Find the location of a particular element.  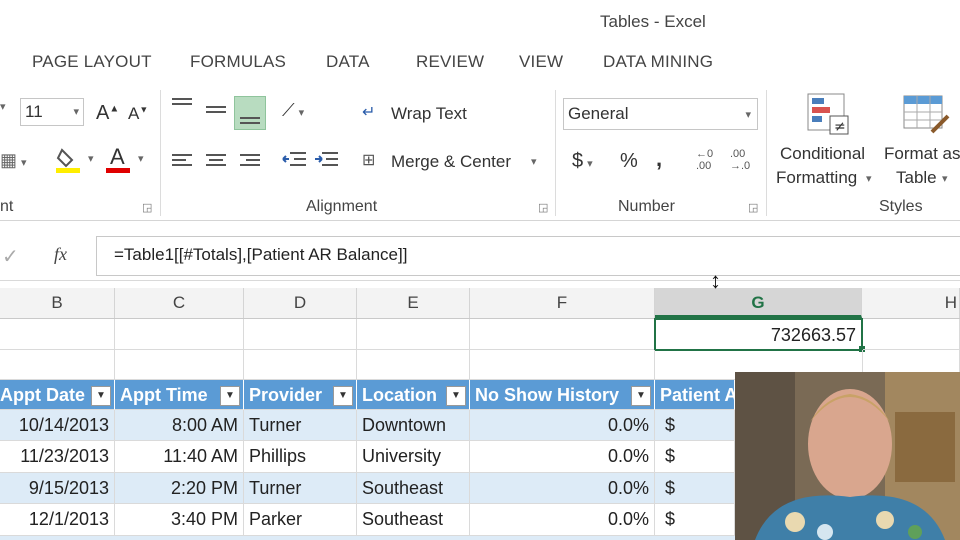

table-cell: University is located at coordinates (413, 457).